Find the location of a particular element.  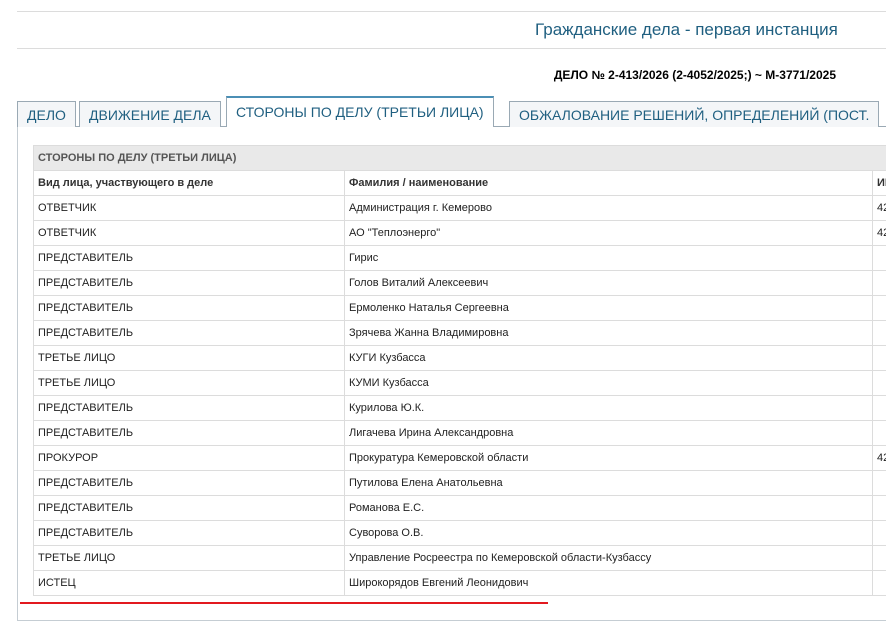

table-row: ПРЕДСТАВИТЕЛЬ Ермоленко Наталья Сергеевна is located at coordinates (459, 308).